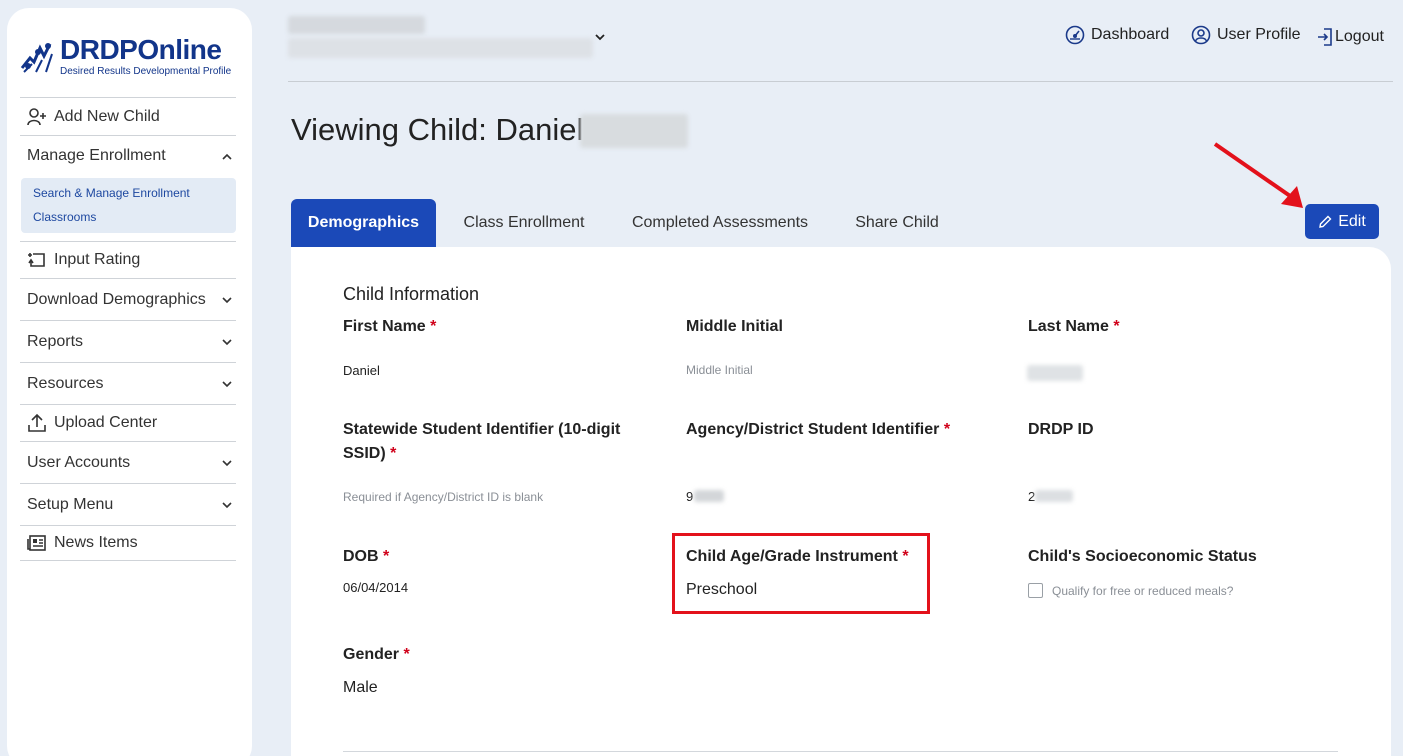  I want to click on pencil-icon, so click(1325, 221).